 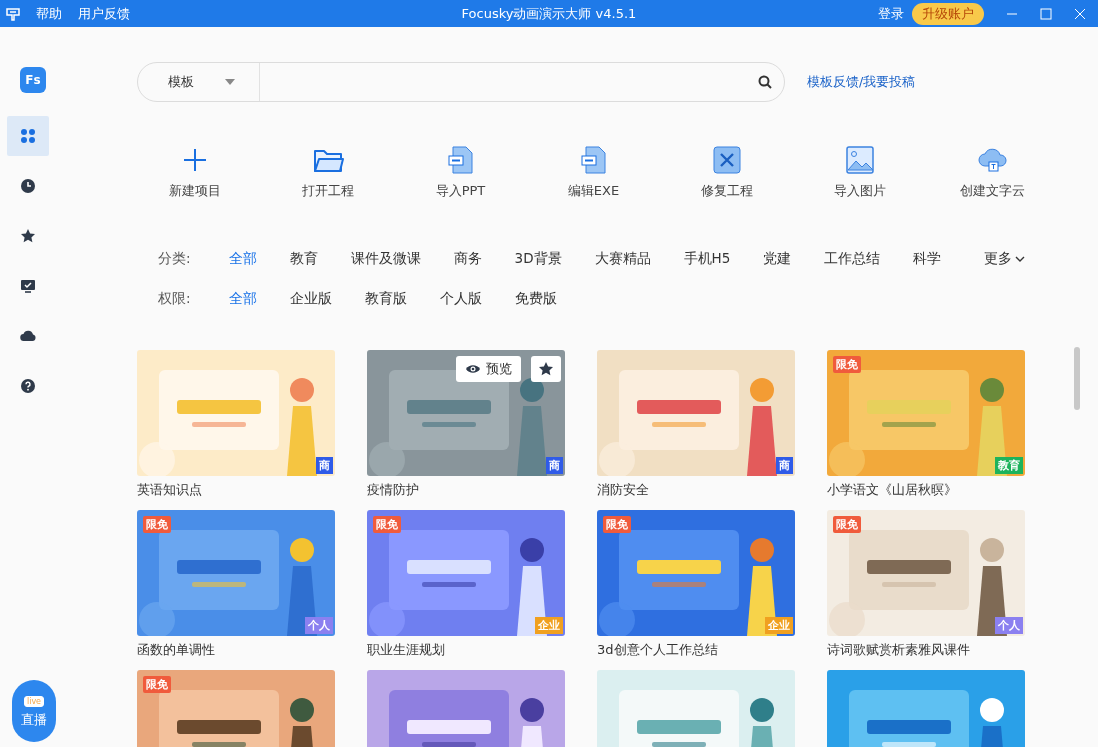 What do you see at coordinates (926, 651) in the screenshot?
I see `template-title: 诗词歌赋赏析素雅风课件` at bounding box center [926, 651].